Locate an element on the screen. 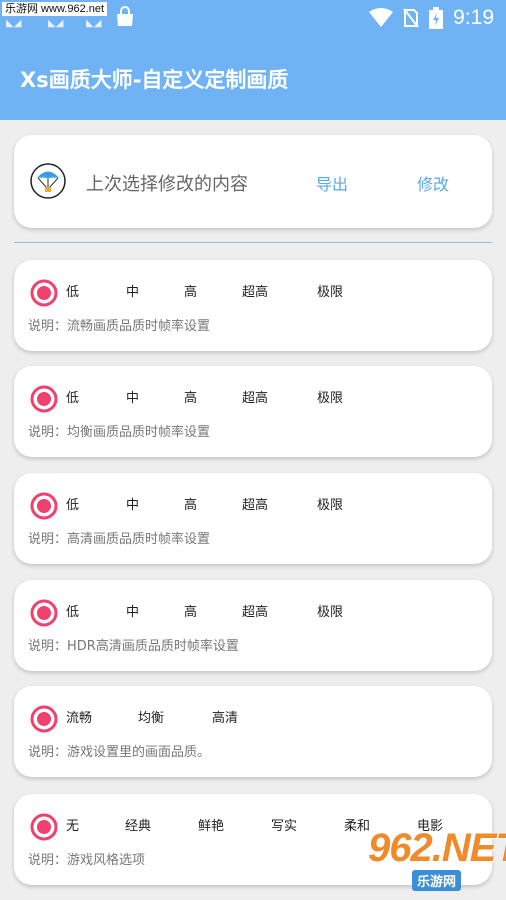  parachute-icon is located at coordinates (48, 181).